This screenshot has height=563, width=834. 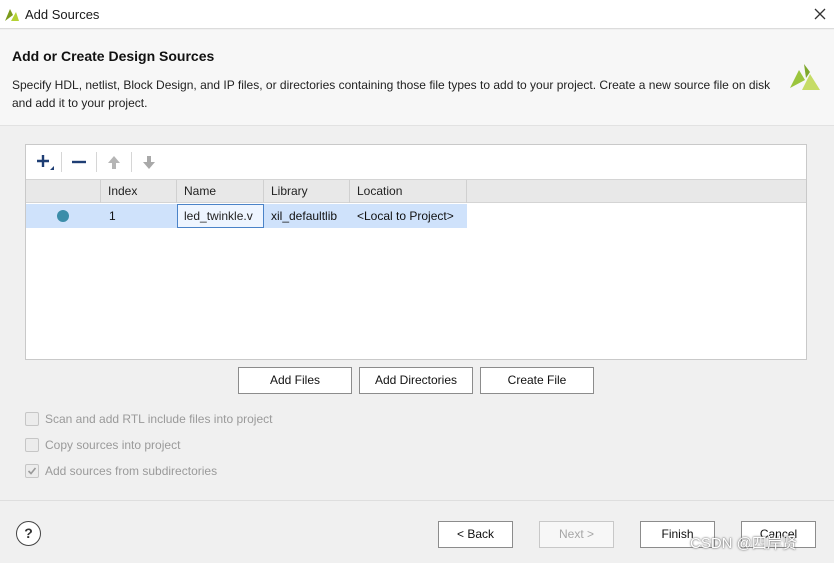 I want to click on move-down-button, so click(x=149, y=162).